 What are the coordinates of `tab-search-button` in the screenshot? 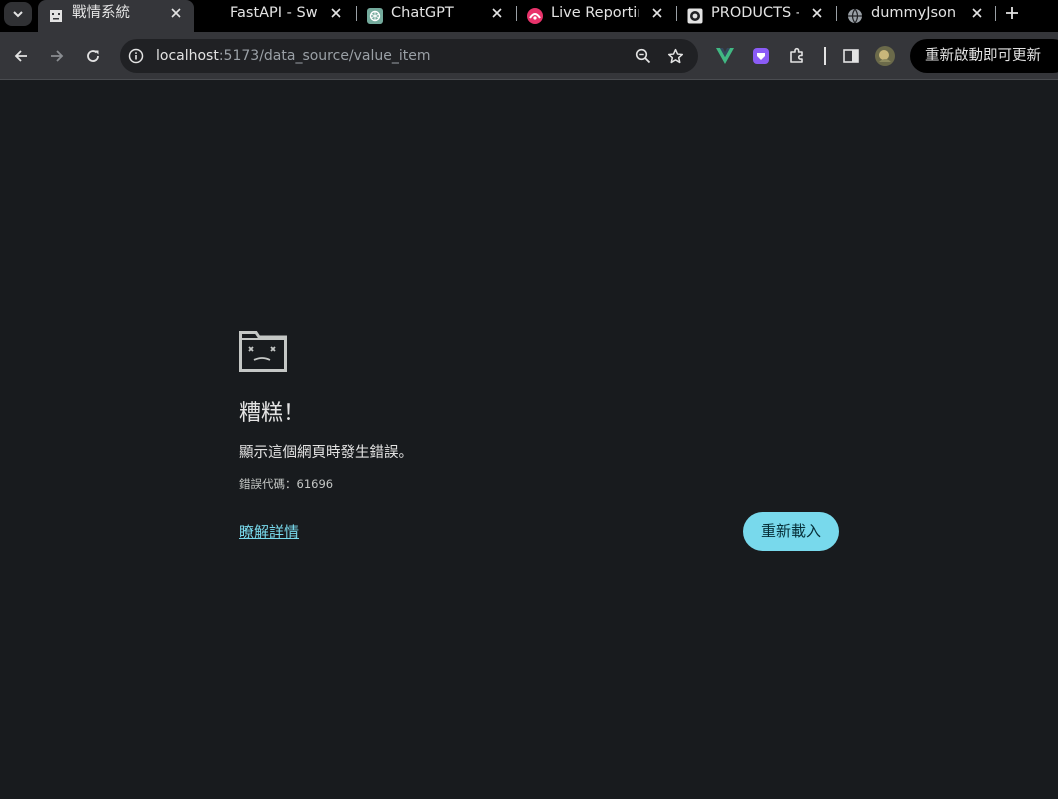 It's located at (18, 14).